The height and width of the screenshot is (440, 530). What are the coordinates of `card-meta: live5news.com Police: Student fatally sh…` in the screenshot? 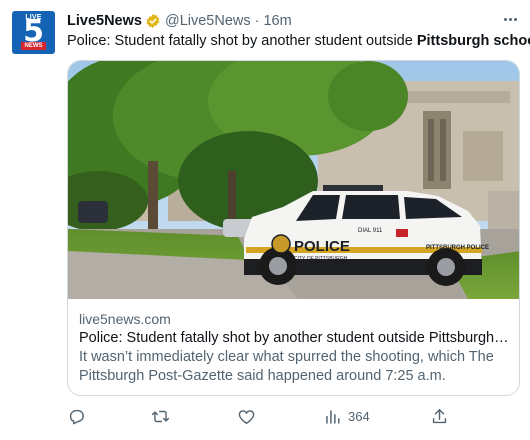 It's located at (295, 348).